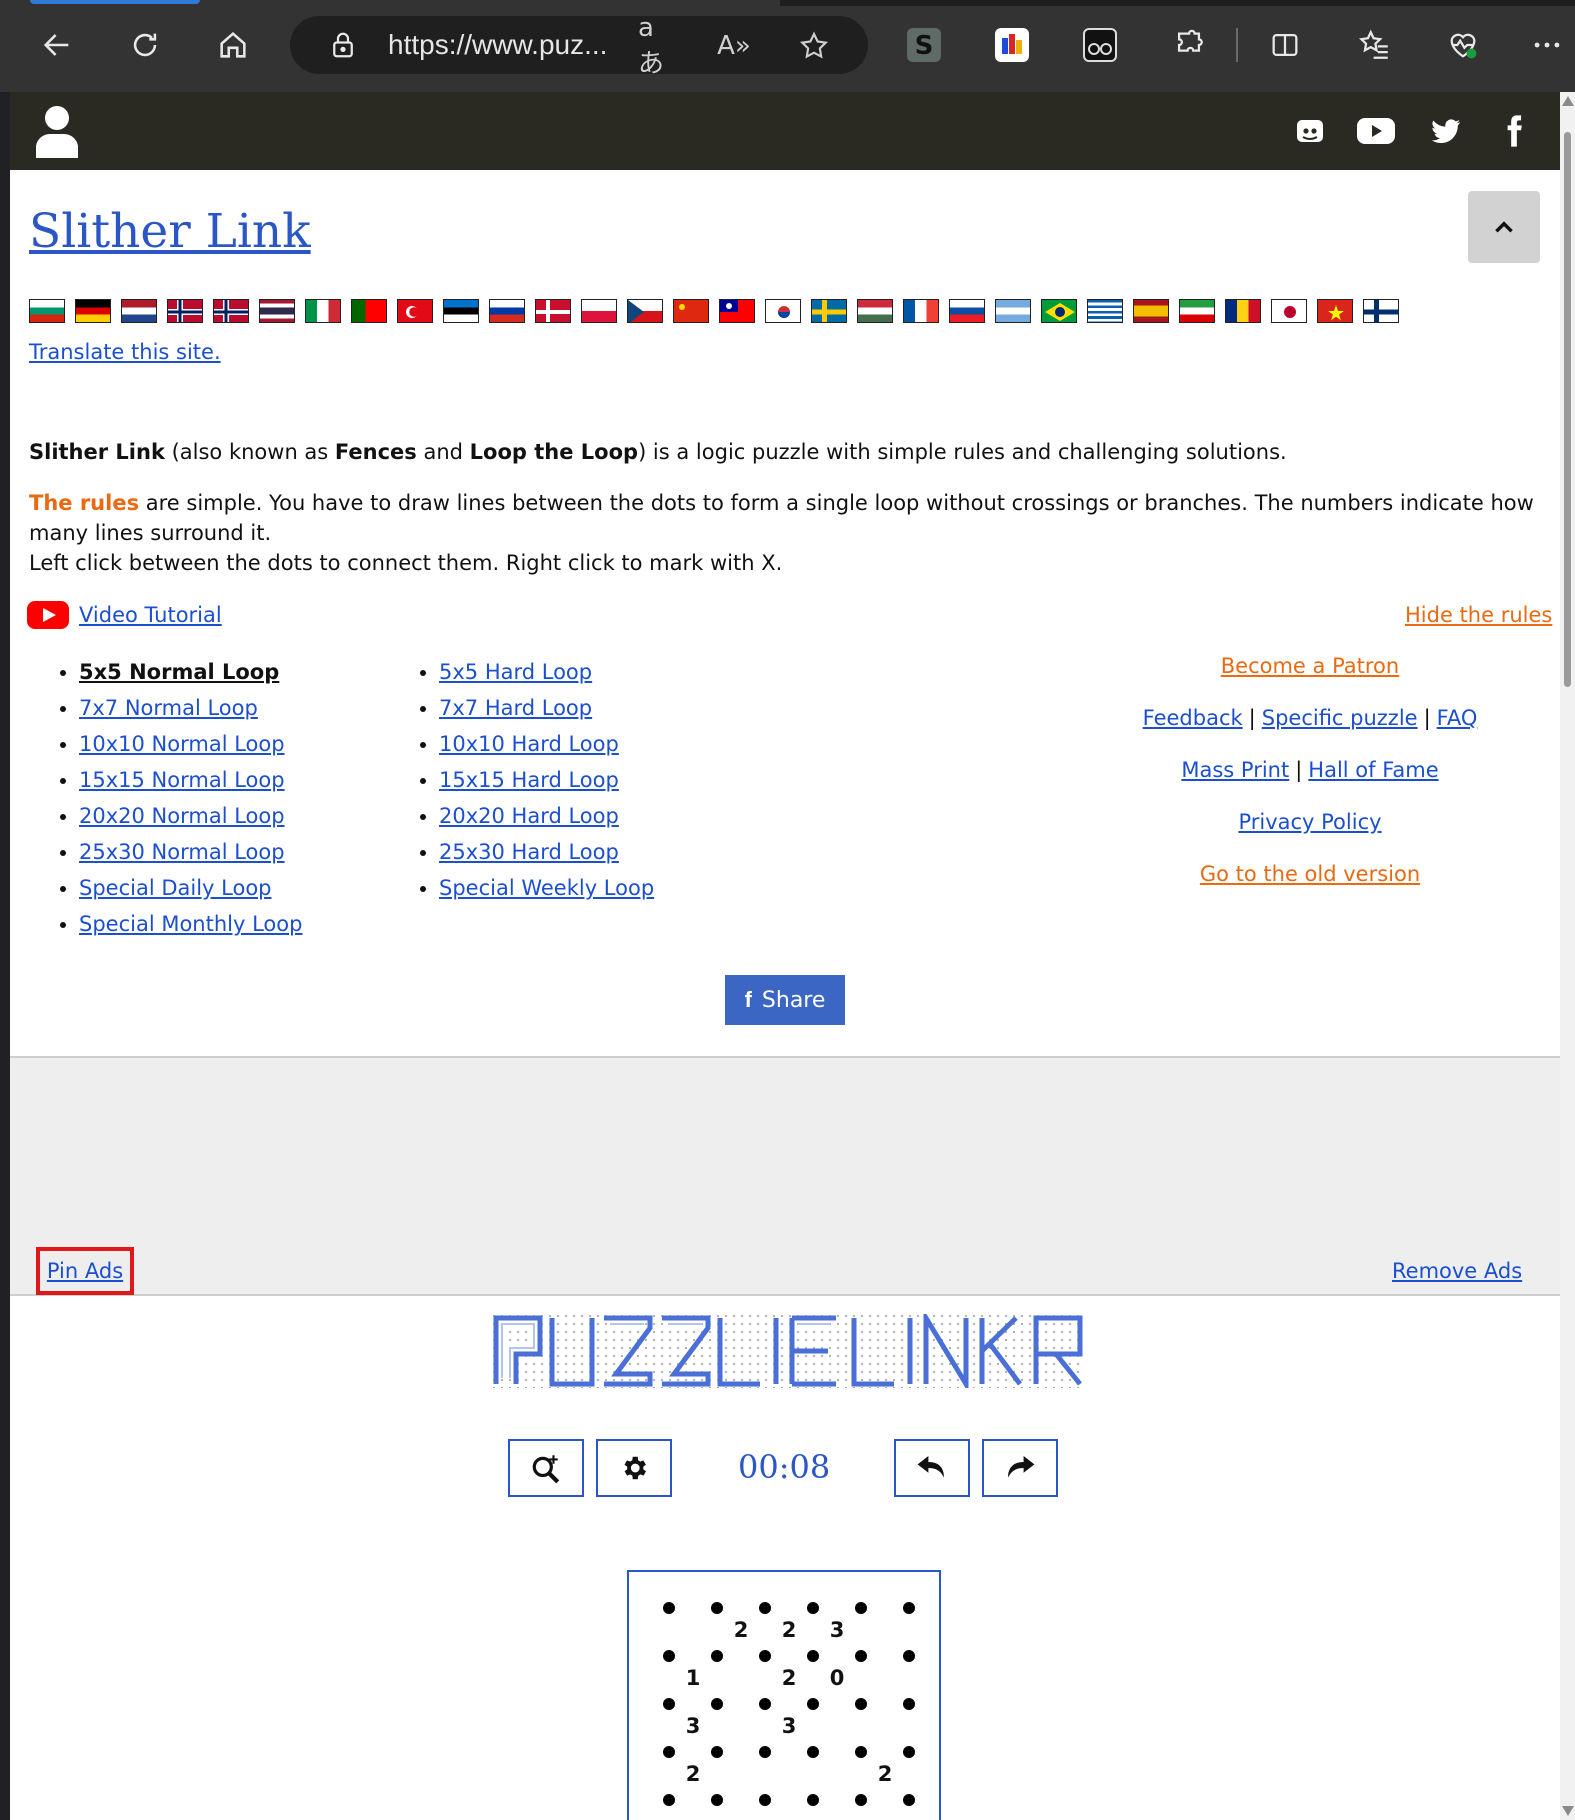  I want to click on zoom-in-button, so click(546, 1468).